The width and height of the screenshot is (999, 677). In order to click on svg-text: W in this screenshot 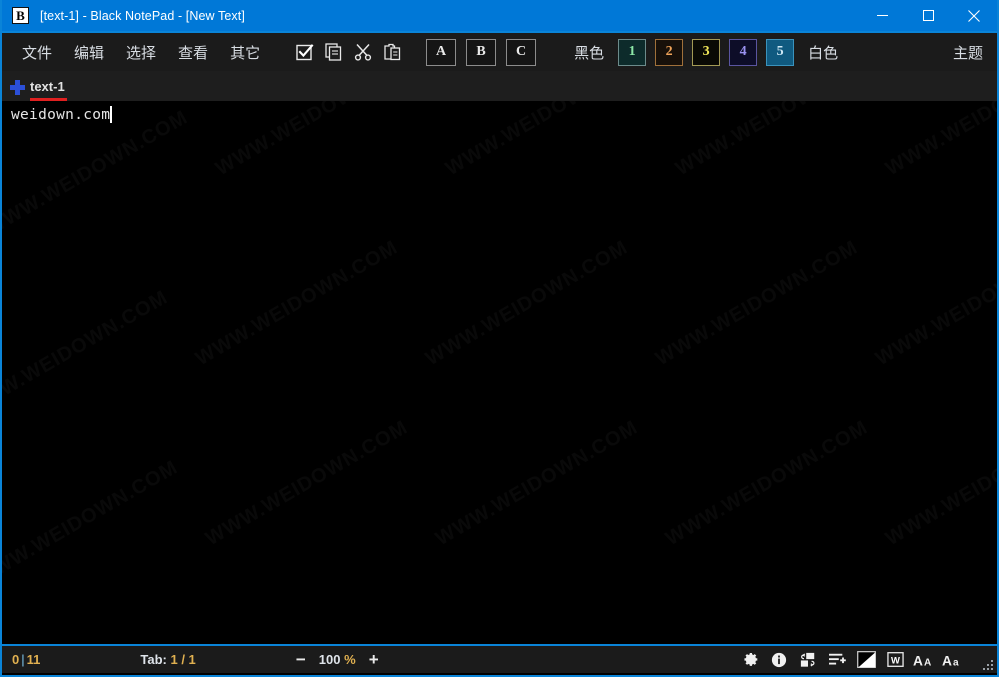, I will do `click(895, 660)`.